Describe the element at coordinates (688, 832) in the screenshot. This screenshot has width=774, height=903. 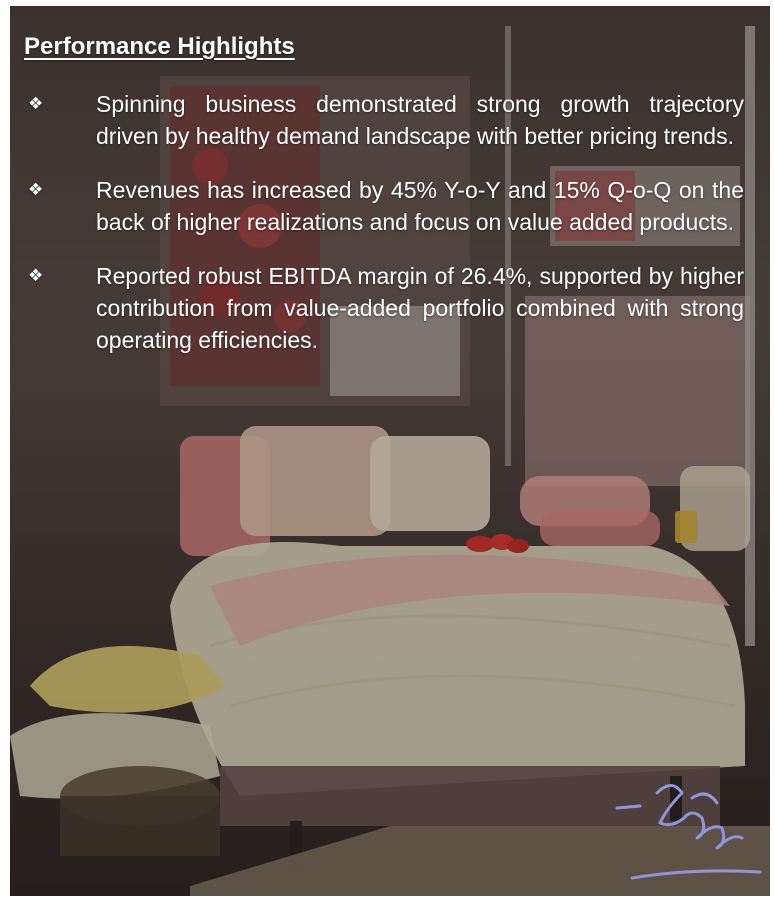
I see `handwritten-signature` at that location.